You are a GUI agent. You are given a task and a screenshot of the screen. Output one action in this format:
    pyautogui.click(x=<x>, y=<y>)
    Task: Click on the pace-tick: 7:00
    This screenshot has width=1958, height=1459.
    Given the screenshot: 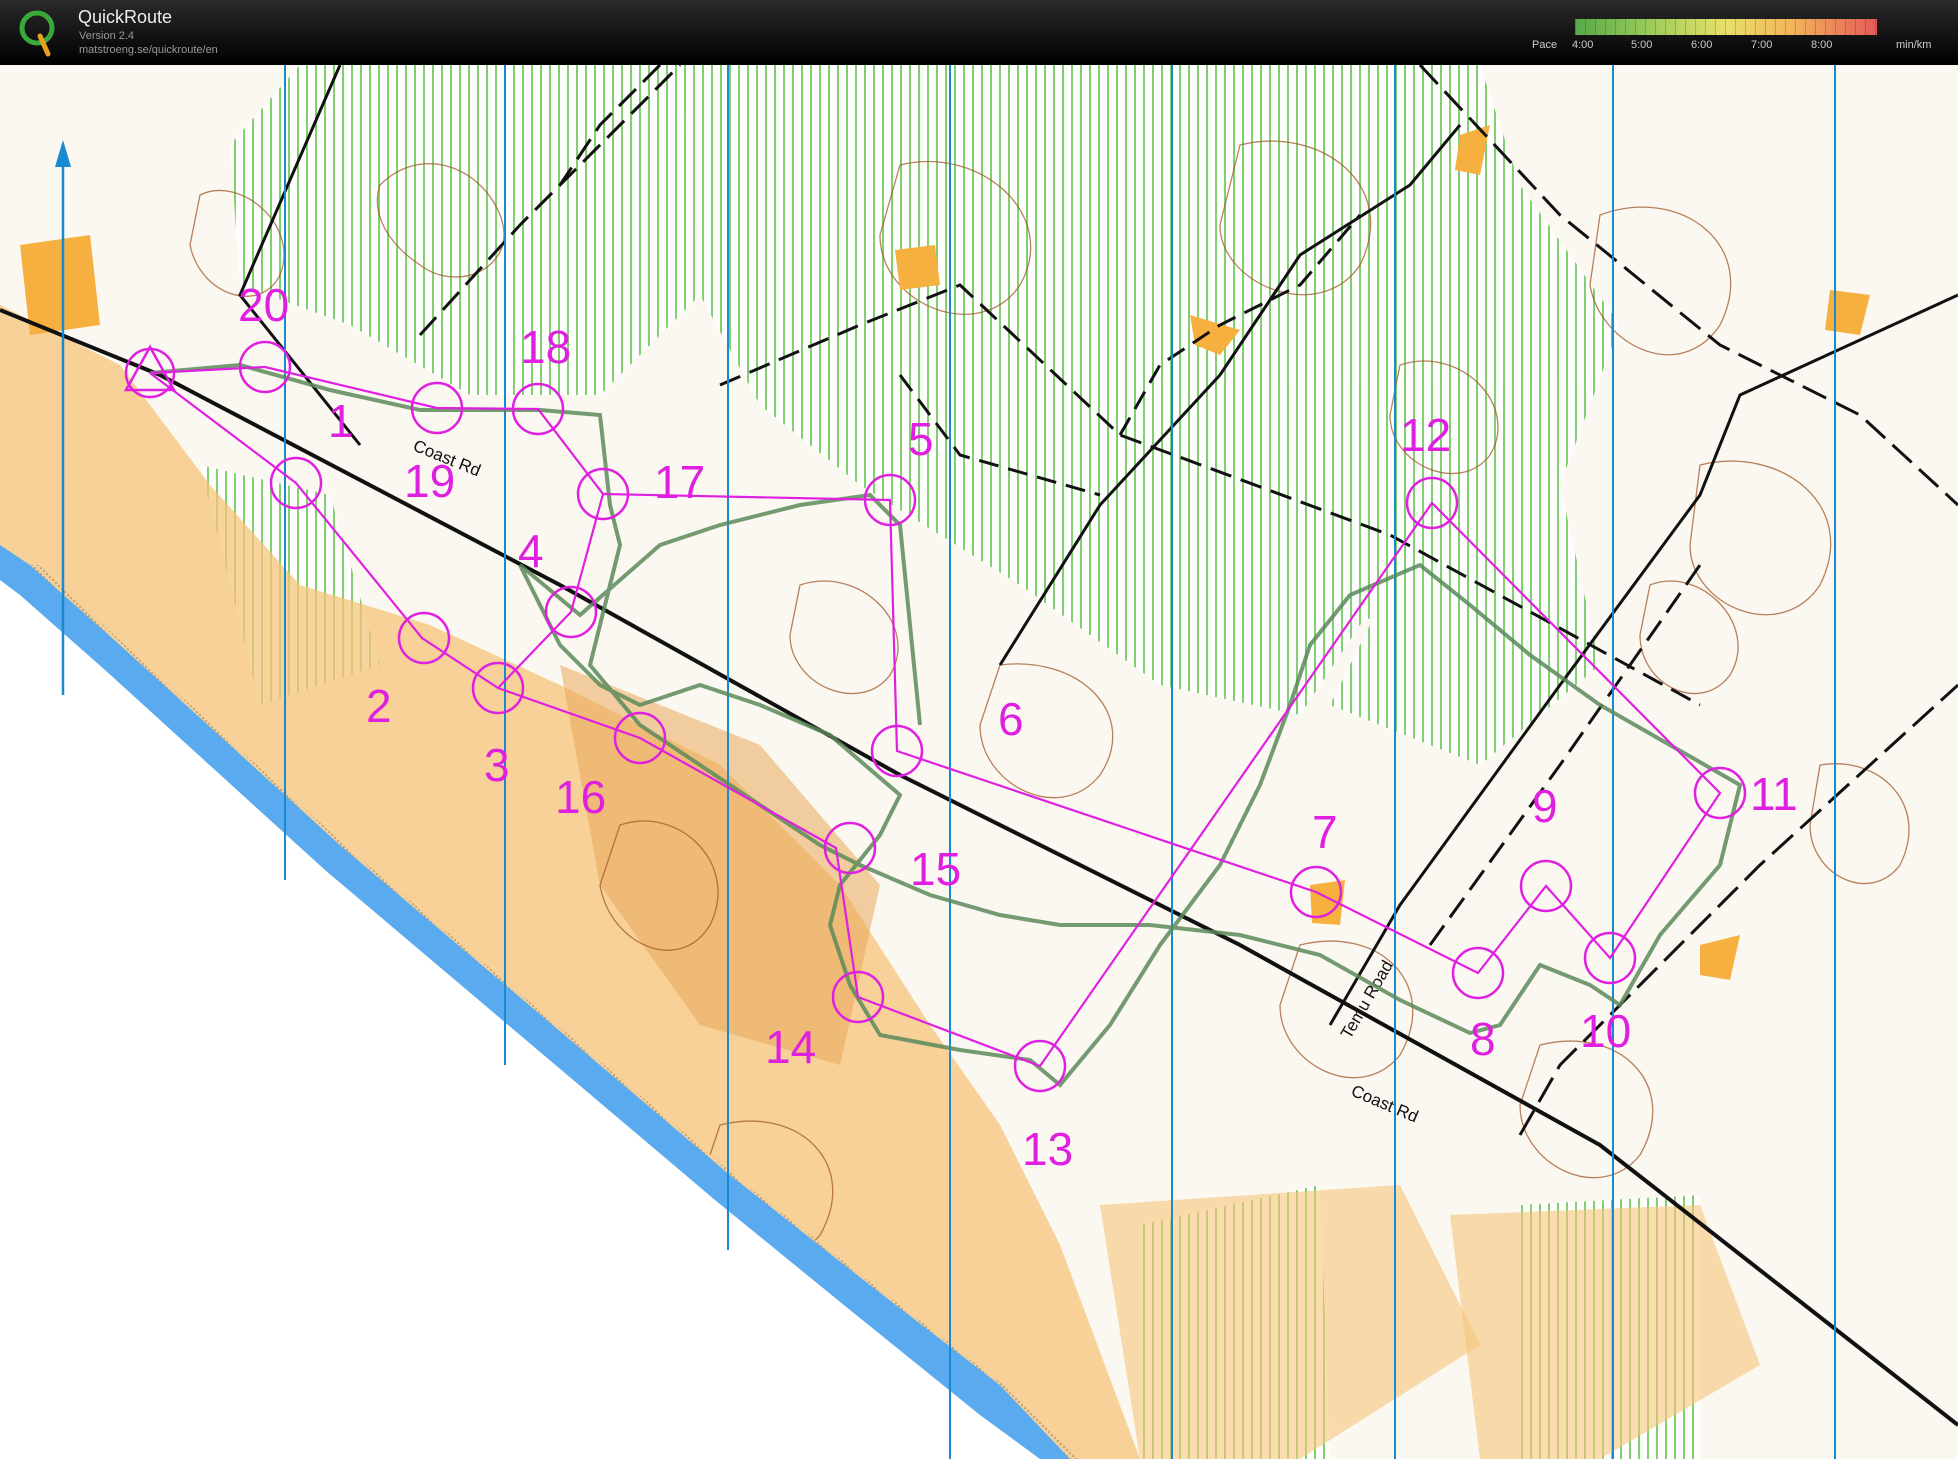 What is the action you would take?
    pyautogui.click(x=1762, y=45)
    